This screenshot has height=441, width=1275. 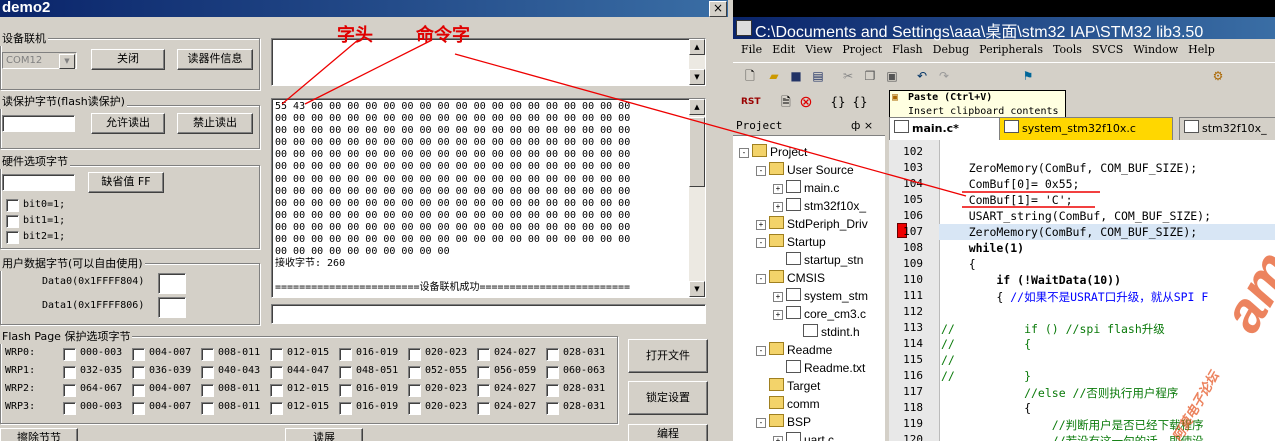 What do you see at coordinates (320, 72) in the screenshot?
I see `annotation-line-header` at bounding box center [320, 72].